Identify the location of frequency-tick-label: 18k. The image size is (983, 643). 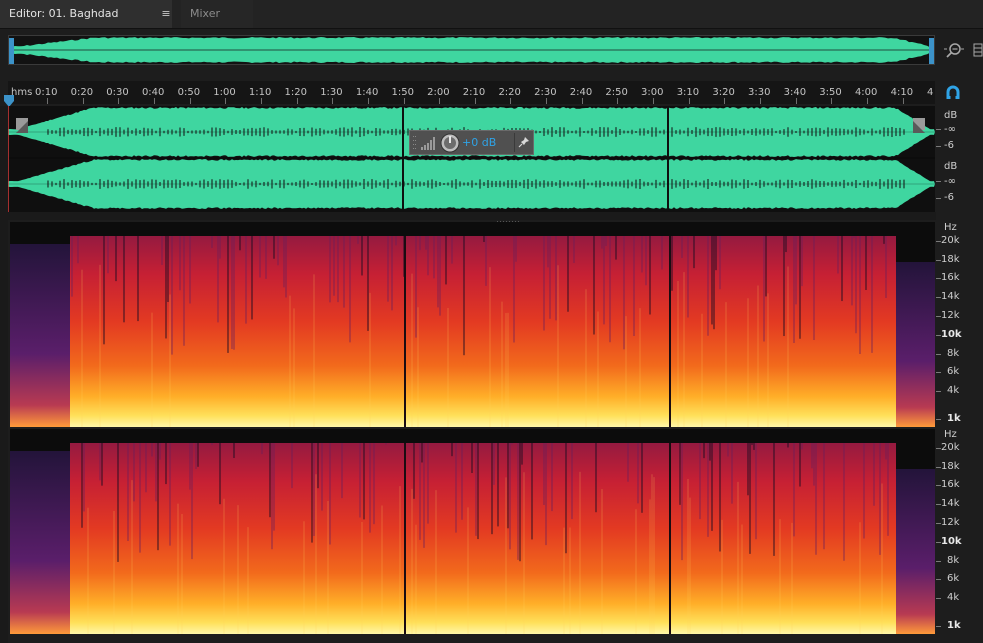
(950, 259).